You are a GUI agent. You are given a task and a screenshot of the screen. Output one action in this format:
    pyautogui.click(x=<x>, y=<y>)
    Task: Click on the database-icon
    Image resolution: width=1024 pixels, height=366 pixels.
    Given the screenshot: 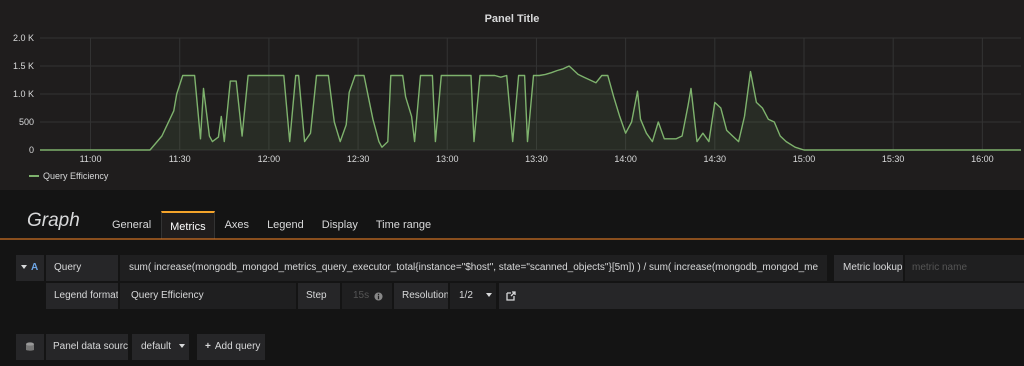 What is the action you would take?
    pyautogui.click(x=30, y=346)
    